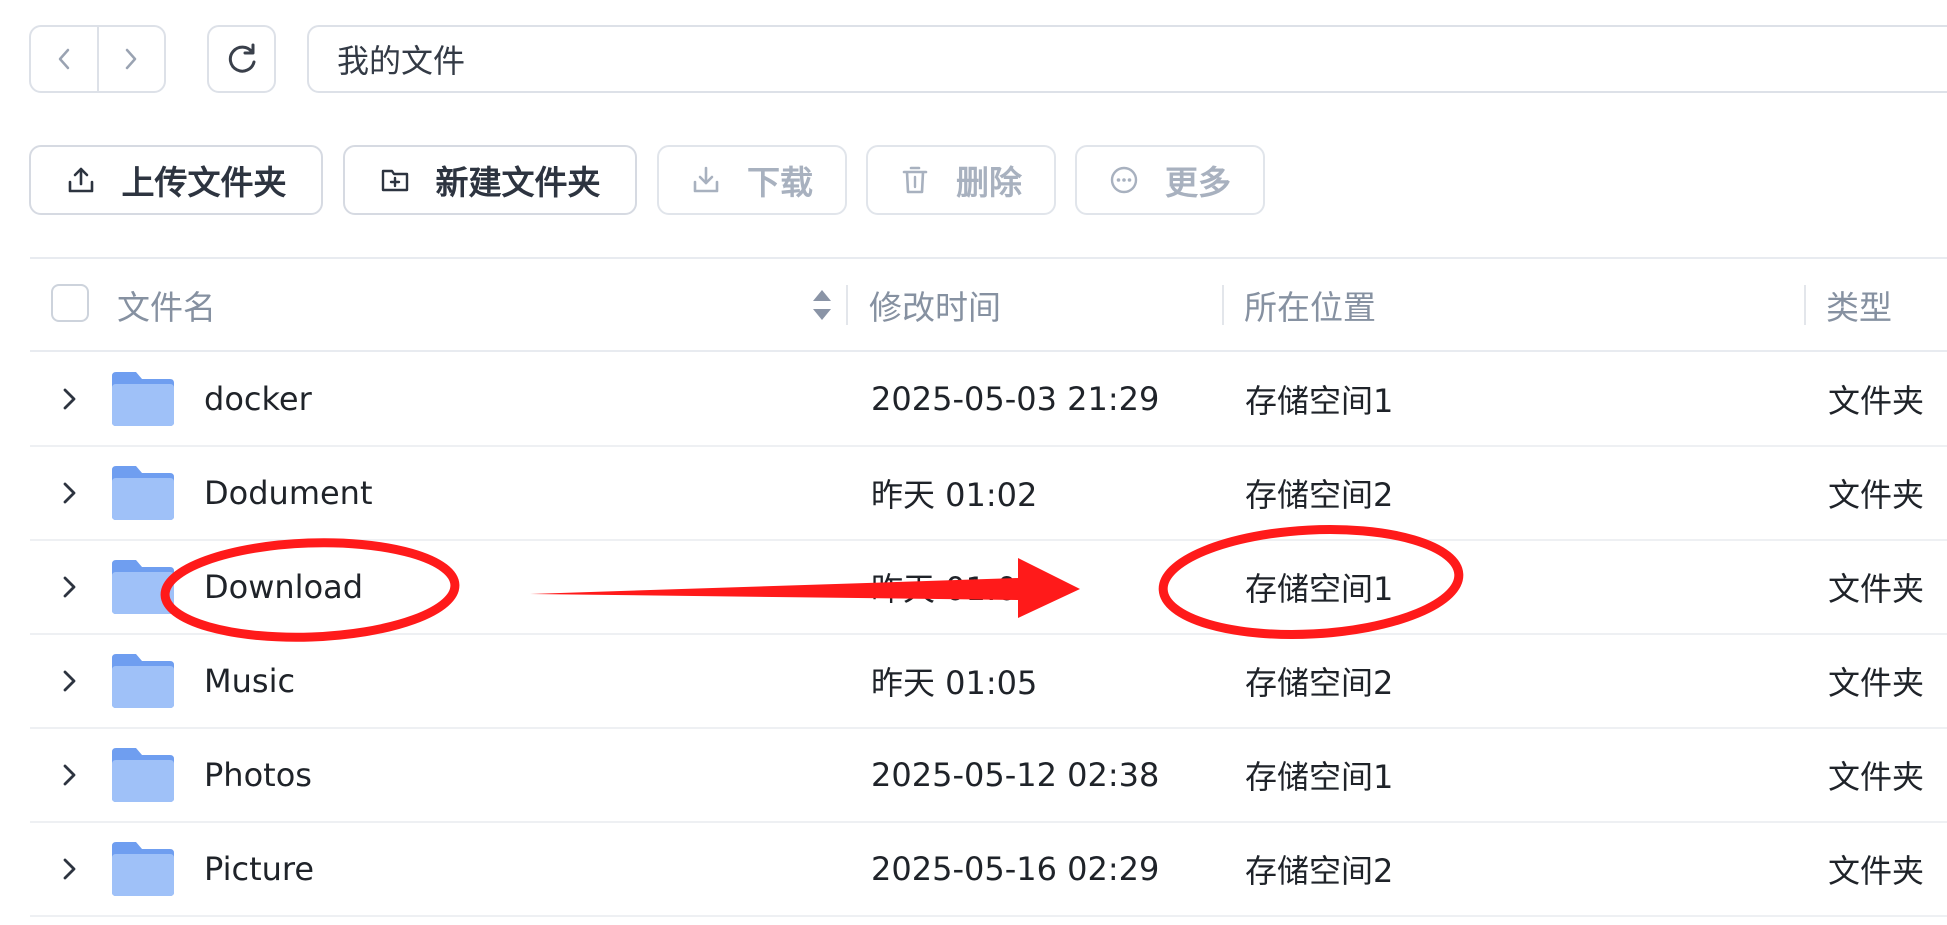 This screenshot has width=1947, height=925. What do you see at coordinates (1015, 869) in the screenshot?
I see `modified-time: 2025-05-16 02:29` at bounding box center [1015, 869].